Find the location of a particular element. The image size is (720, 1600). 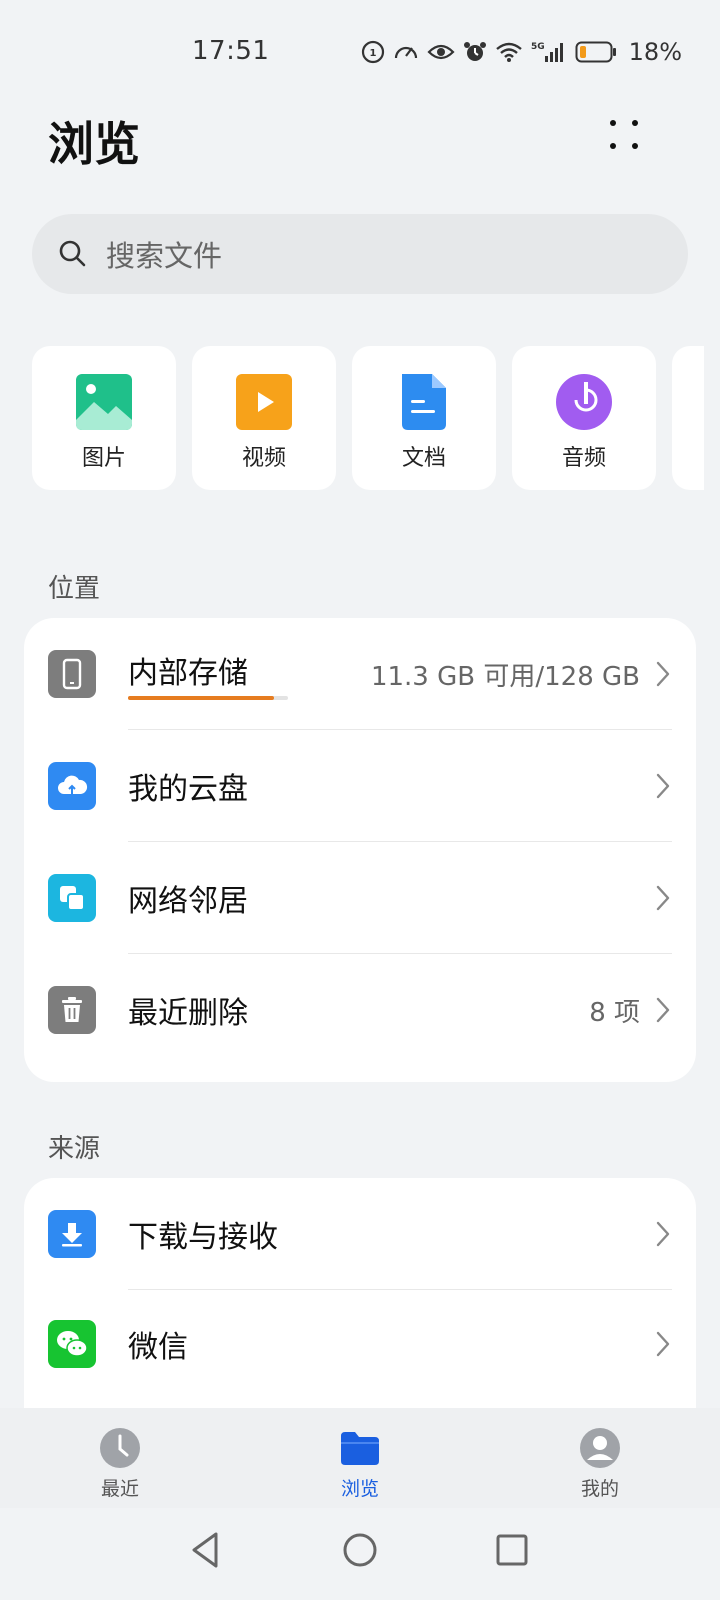

alarm-icon is located at coordinates (475, 52).